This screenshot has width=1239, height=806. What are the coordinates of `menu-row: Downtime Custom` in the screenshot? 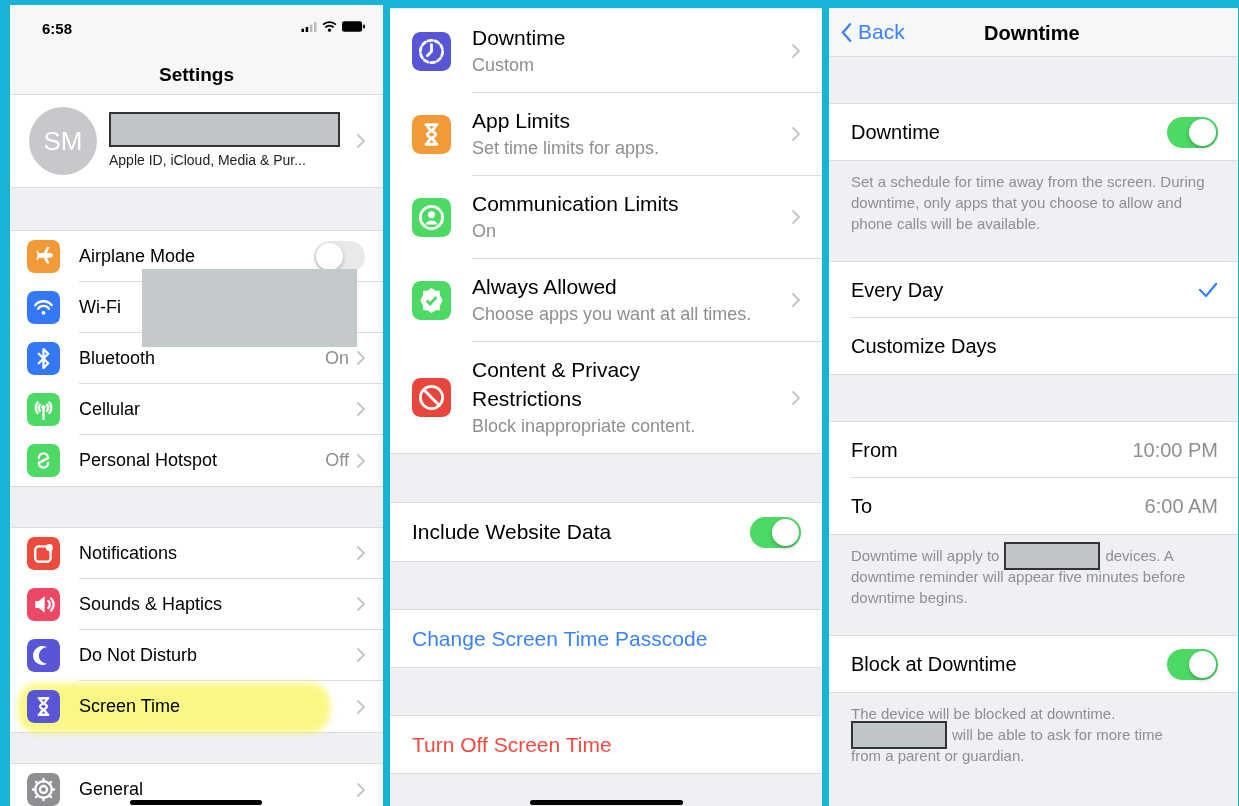 It's located at (606, 51).